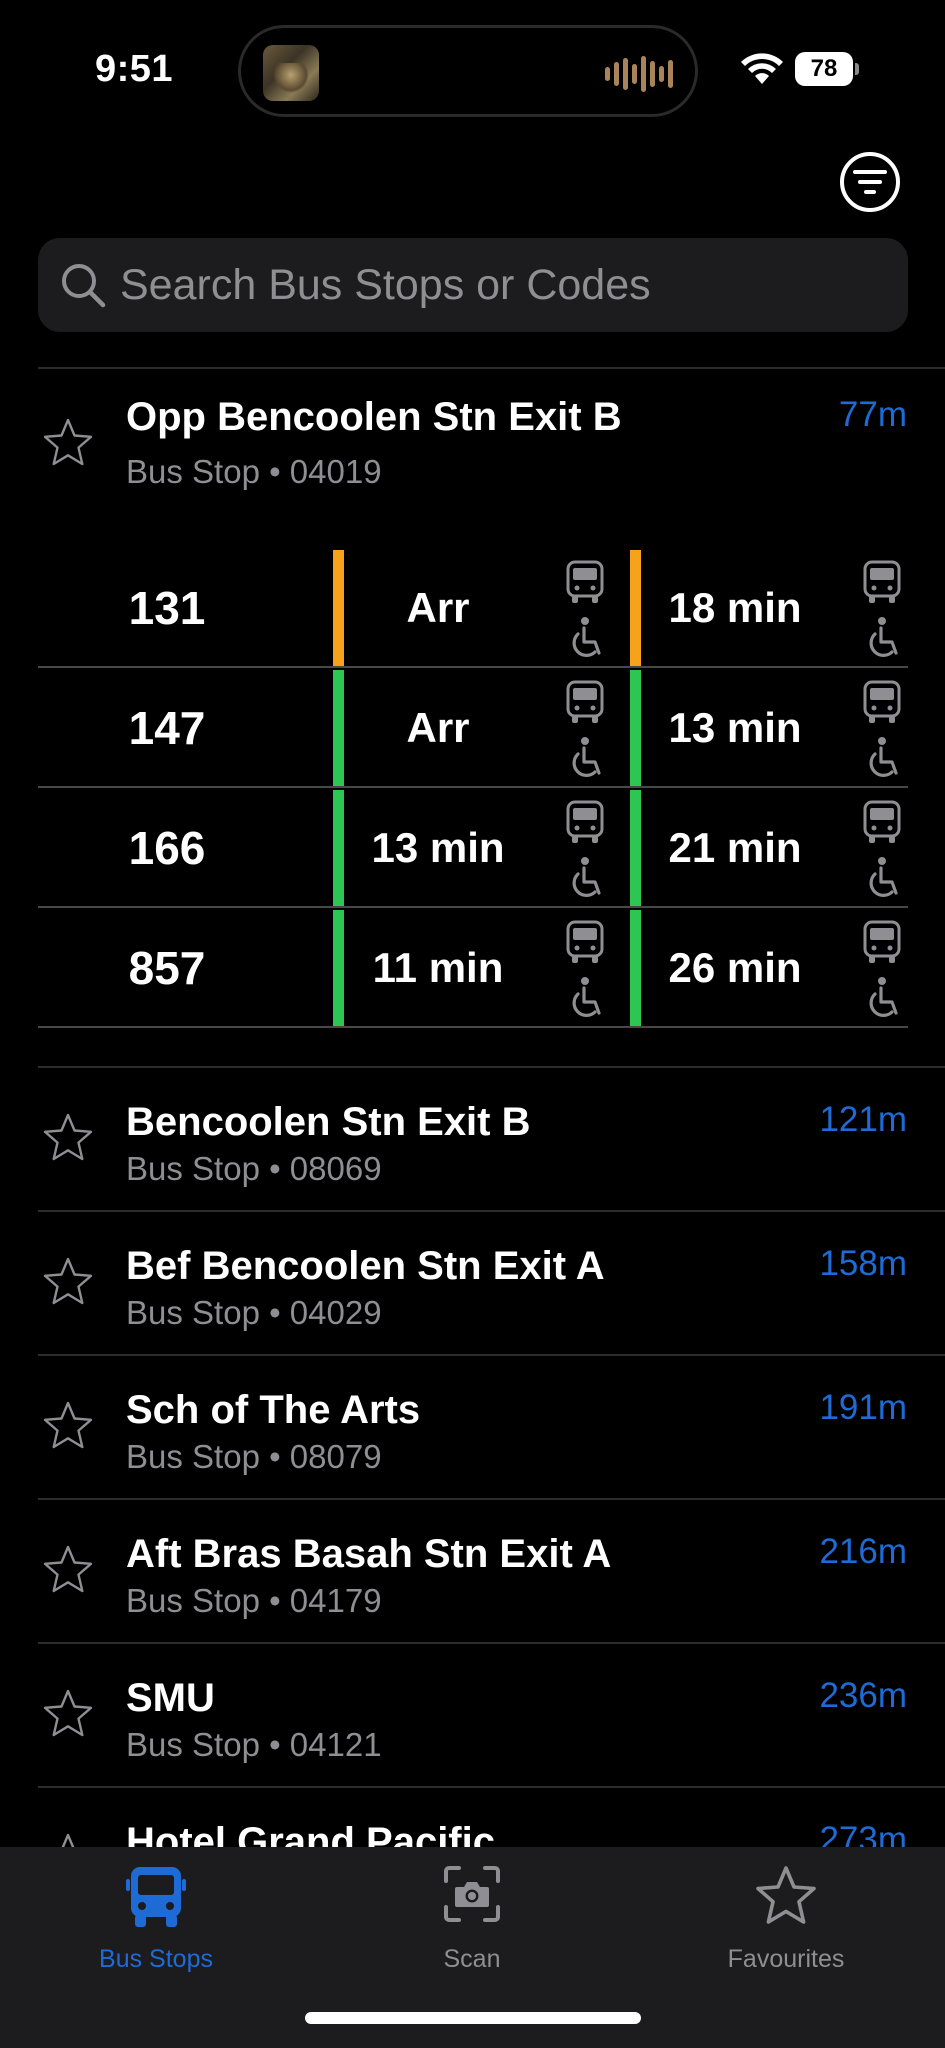 The image size is (945, 2048). I want to click on search-icon, so click(84, 286).